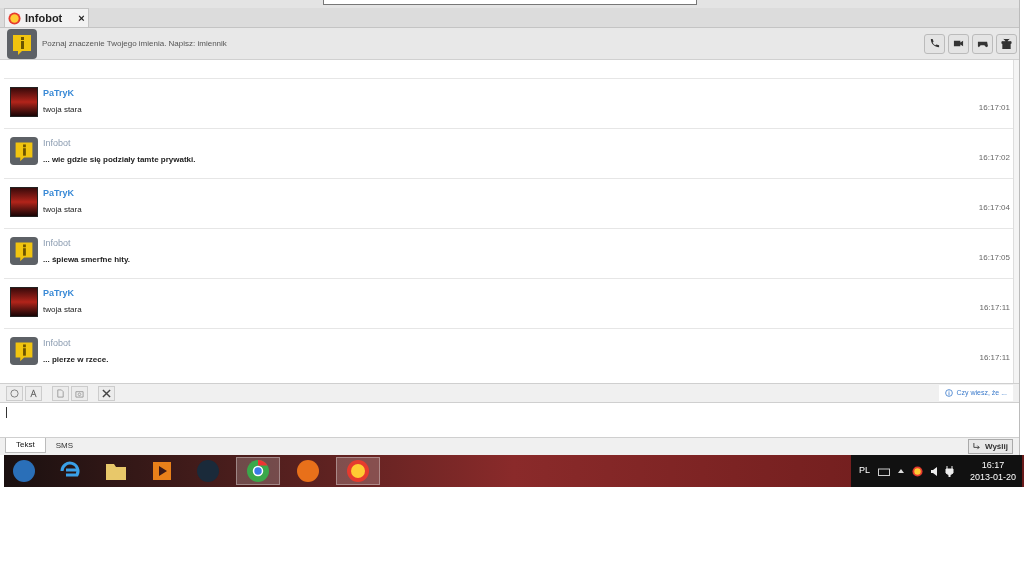 The image size is (1024, 575). Describe the element at coordinates (86, 259) in the screenshot. I see `message-text: ... śpiewa smerfne hity.` at that location.